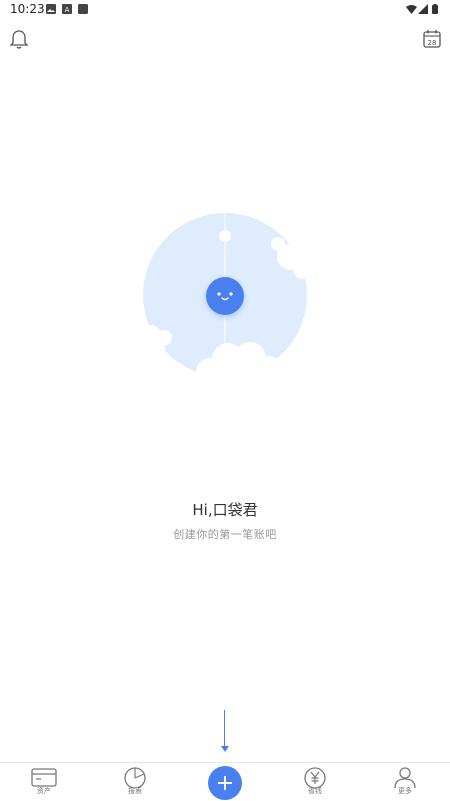  I want to click on tab-reports: 报表, so click(135, 783).